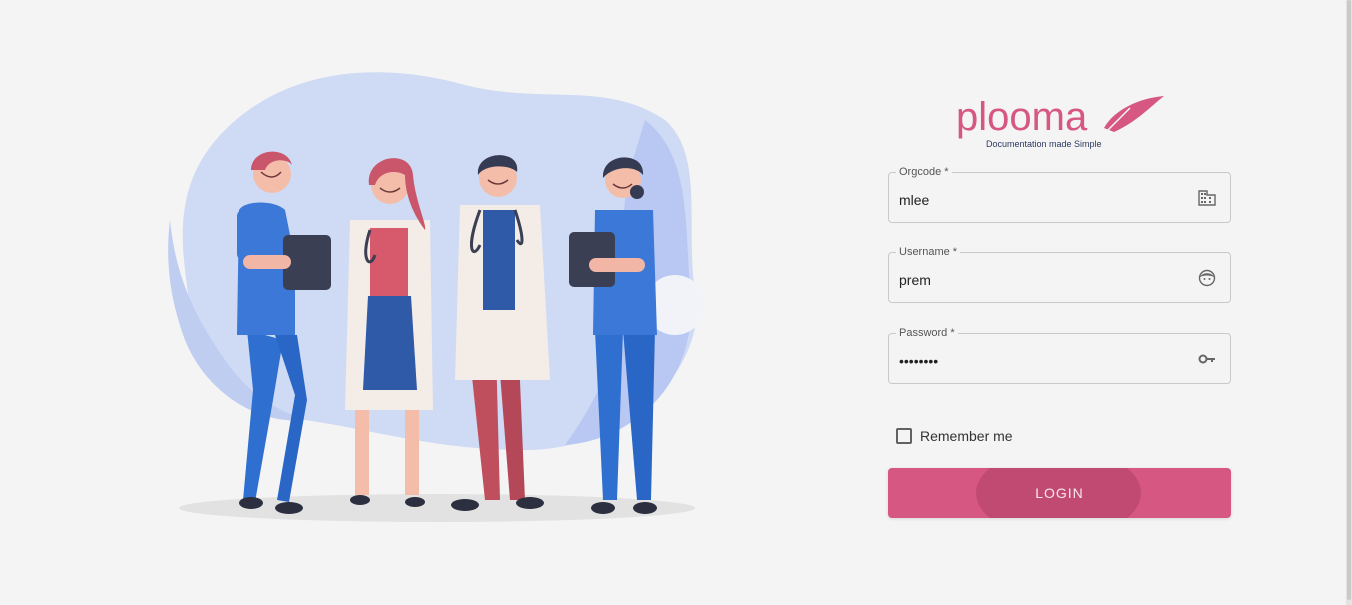 This screenshot has height=605, width=1352. What do you see at coordinates (1059, 355) in the screenshot?
I see `password-field: Password * ••••••••` at bounding box center [1059, 355].